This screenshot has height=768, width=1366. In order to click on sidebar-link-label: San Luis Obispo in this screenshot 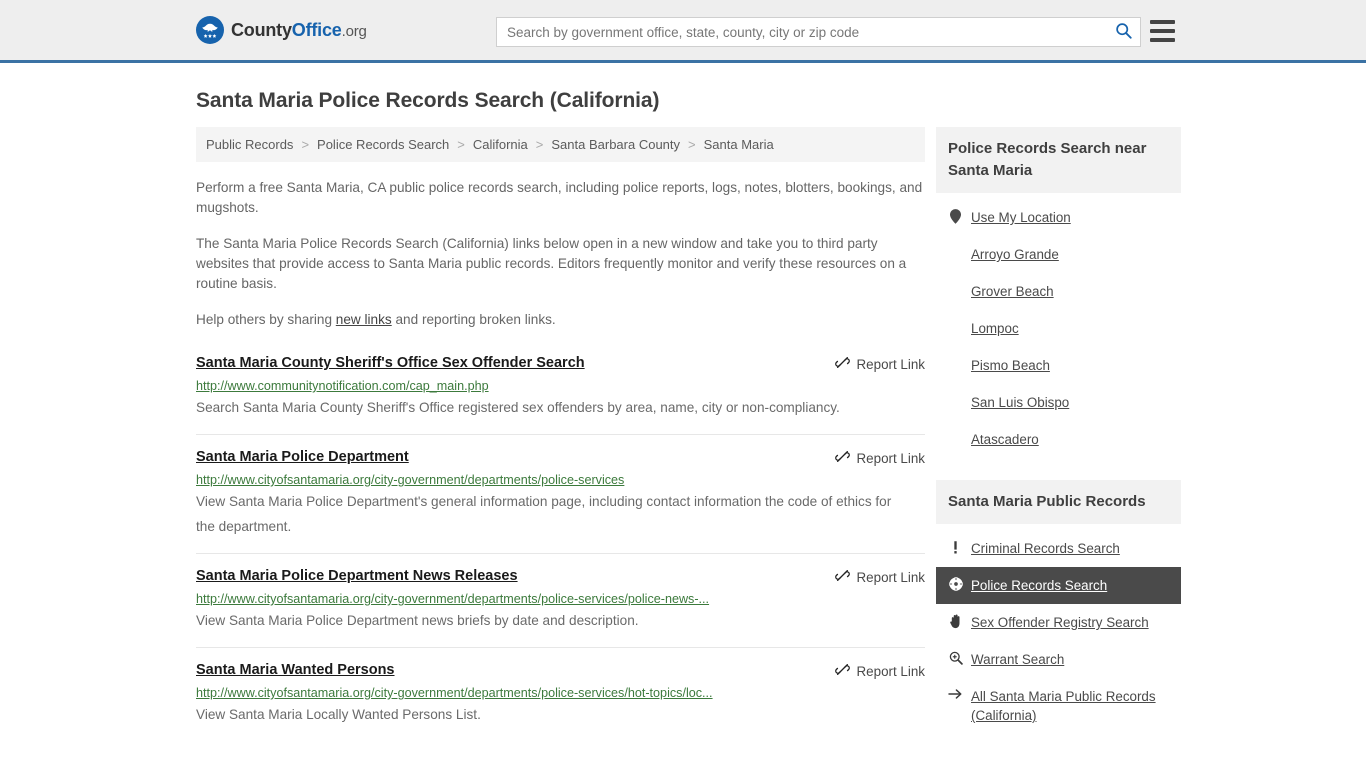, I will do `click(1020, 402)`.